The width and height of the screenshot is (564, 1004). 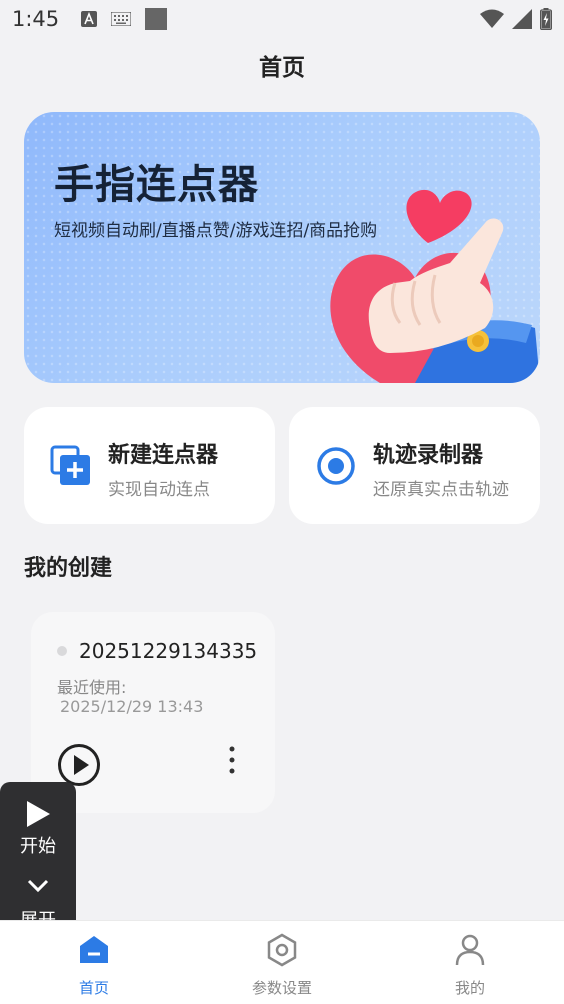 I want to click on status-notification-icons, so click(x=124, y=19).